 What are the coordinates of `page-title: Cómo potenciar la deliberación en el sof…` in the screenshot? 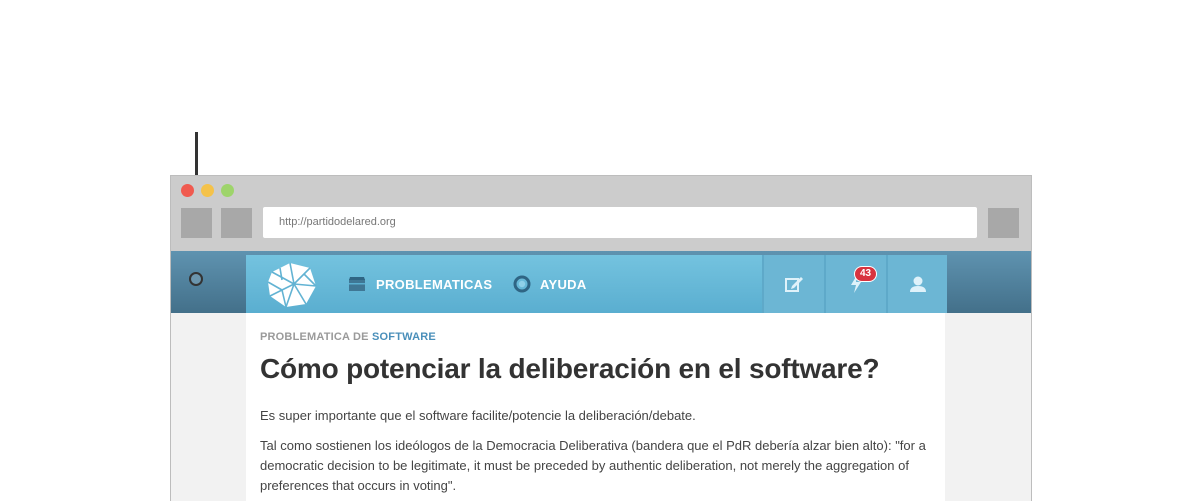 It's located at (570, 368).